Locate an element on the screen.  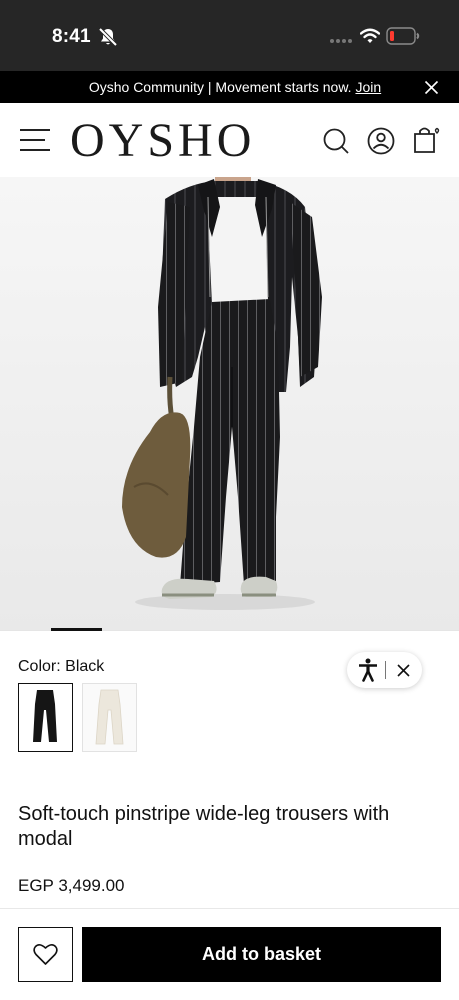
bell-off-icon is located at coordinates (108, 37).